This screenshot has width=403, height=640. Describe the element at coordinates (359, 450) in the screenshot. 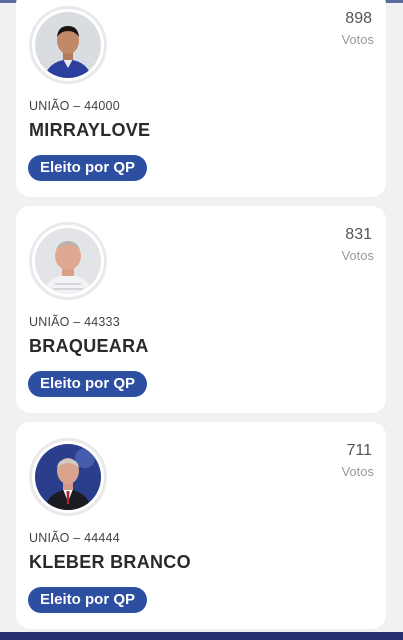

I see `votes-count: 711` at that location.